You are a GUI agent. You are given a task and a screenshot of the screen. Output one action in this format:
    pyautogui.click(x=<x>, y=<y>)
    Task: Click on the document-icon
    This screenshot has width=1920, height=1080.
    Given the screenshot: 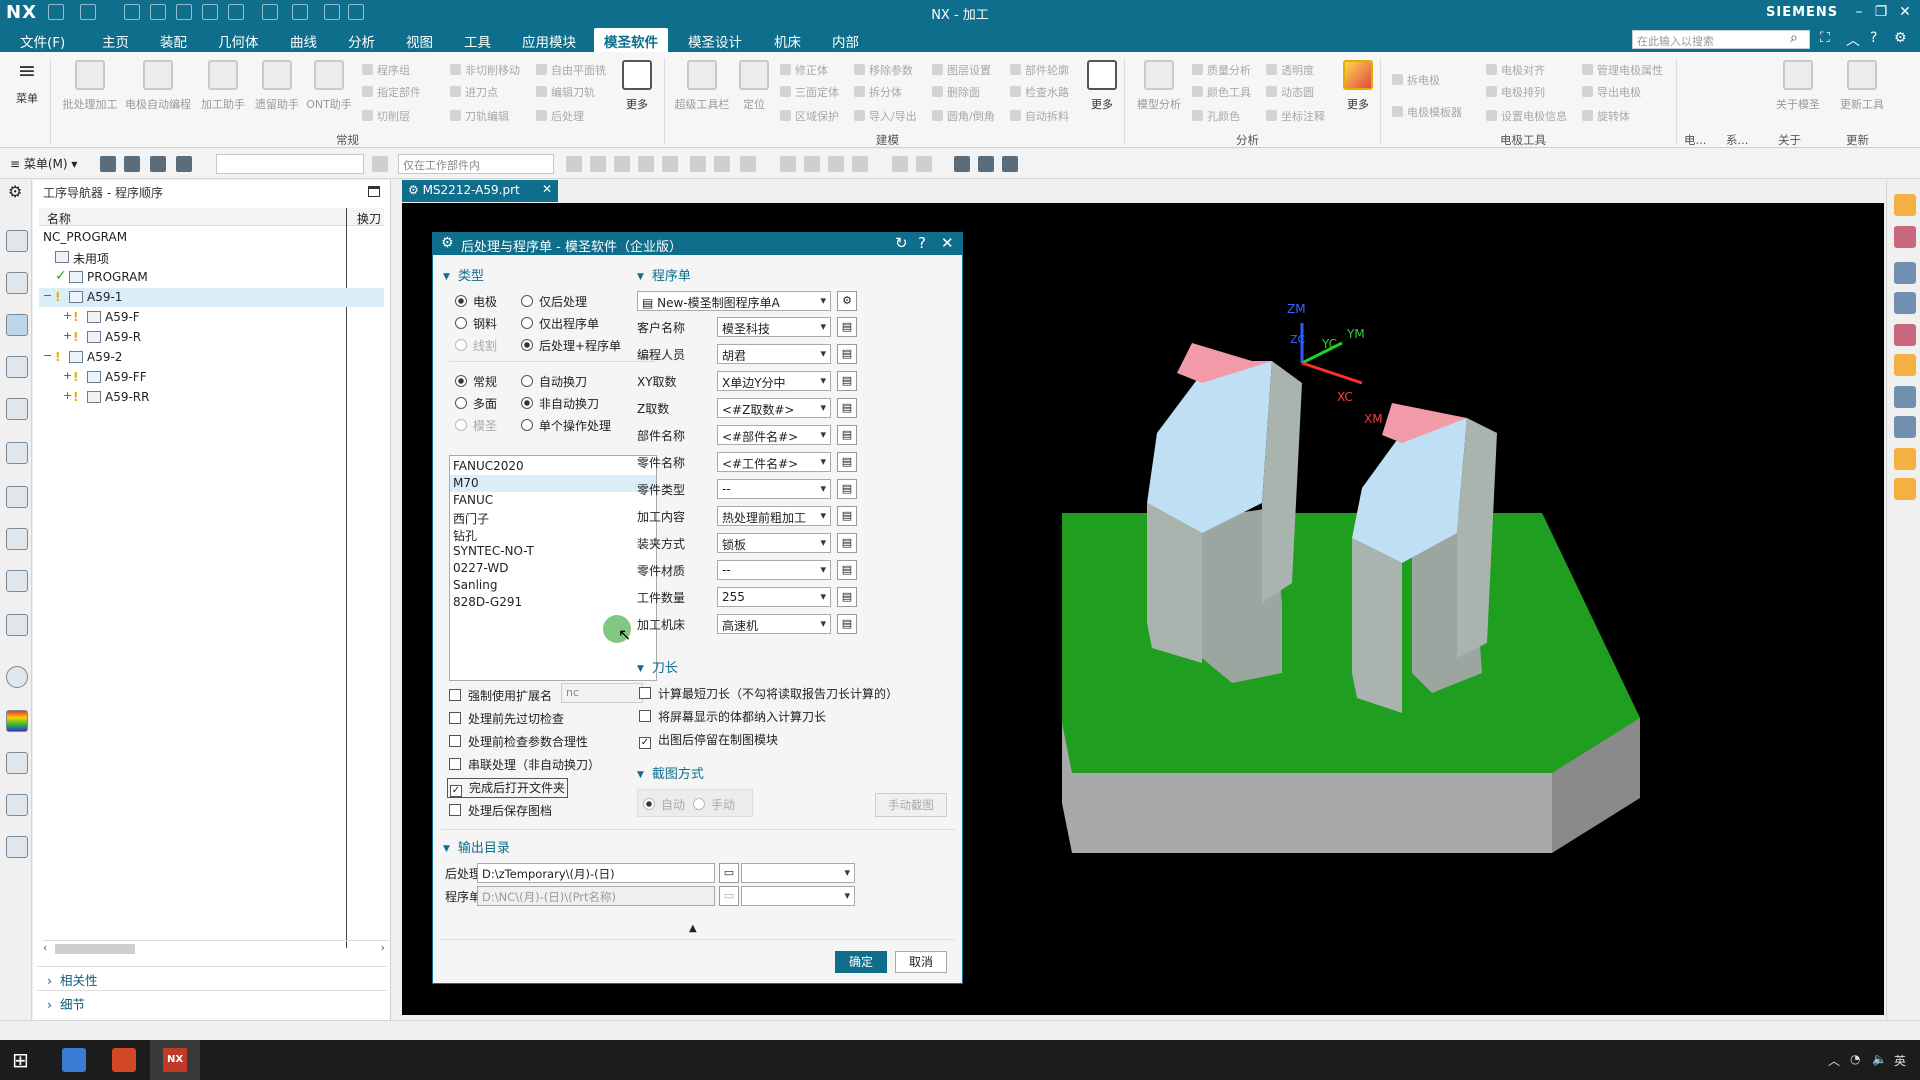 What is the action you would take?
    pyautogui.click(x=1905, y=273)
    